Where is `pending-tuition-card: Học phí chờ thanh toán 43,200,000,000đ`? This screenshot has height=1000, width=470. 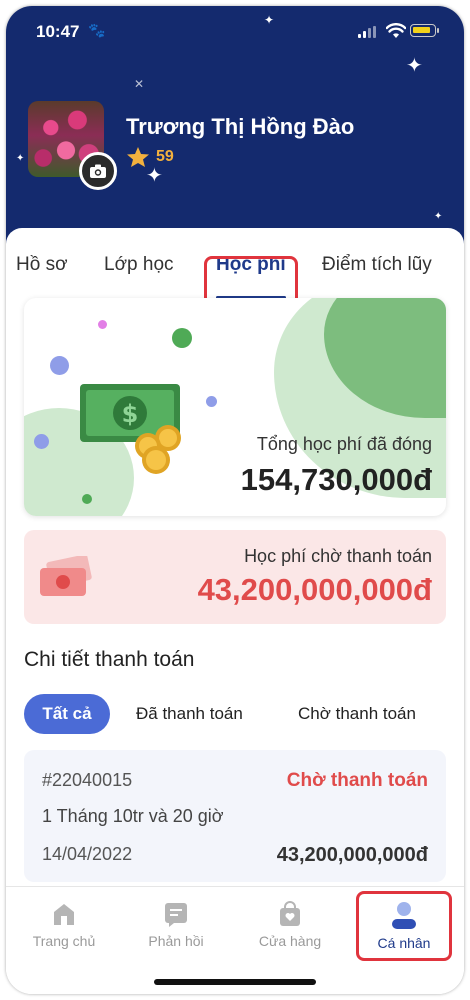 pending-tuition-card: Học phí chờ thanh toán 43,200,000,000đ is located at coordinates (235, 577).